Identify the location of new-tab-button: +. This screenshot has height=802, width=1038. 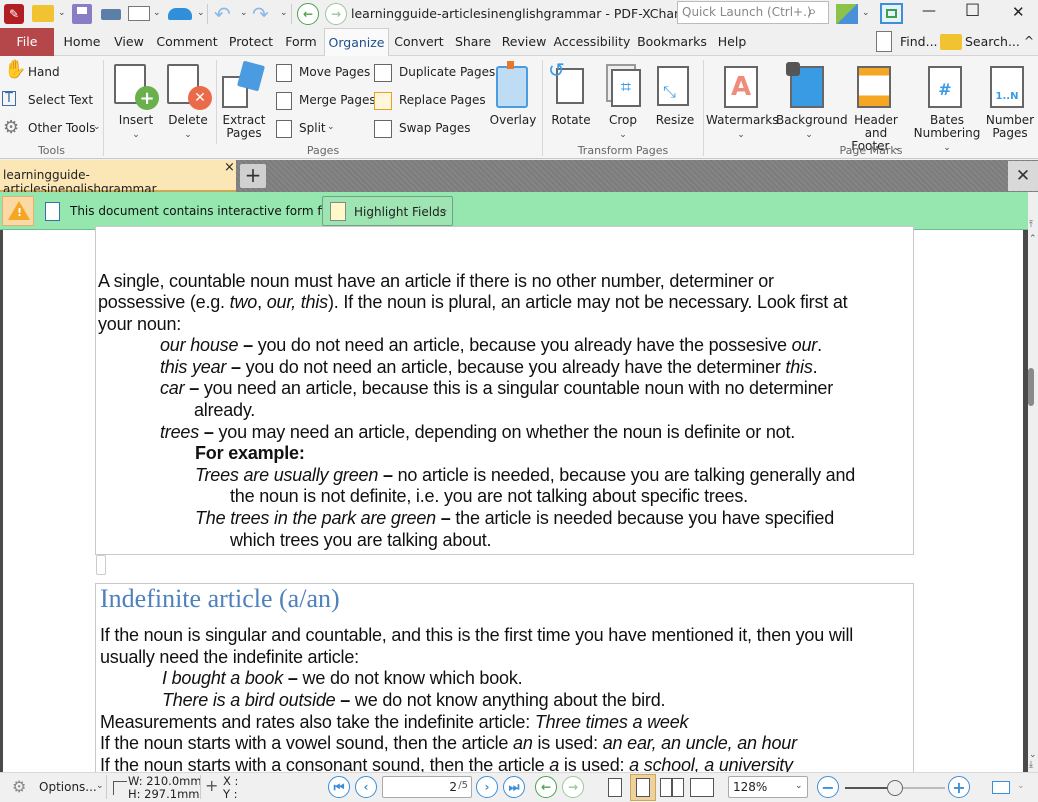
(253, 176).